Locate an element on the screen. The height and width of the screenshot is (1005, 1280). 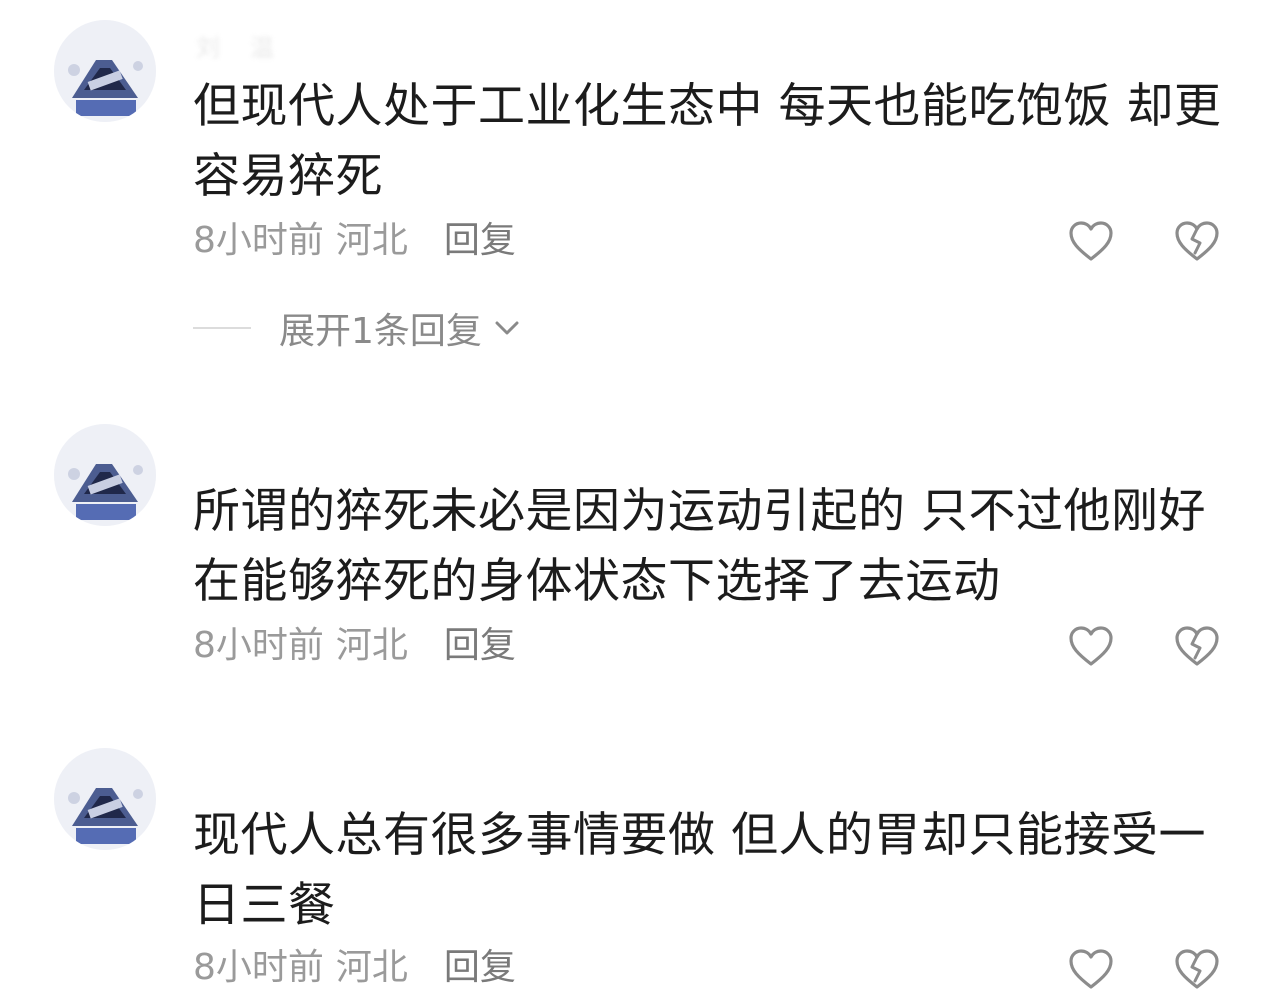
expand-replies-label: 展开1条回复 is located at coordinates (380, 331).